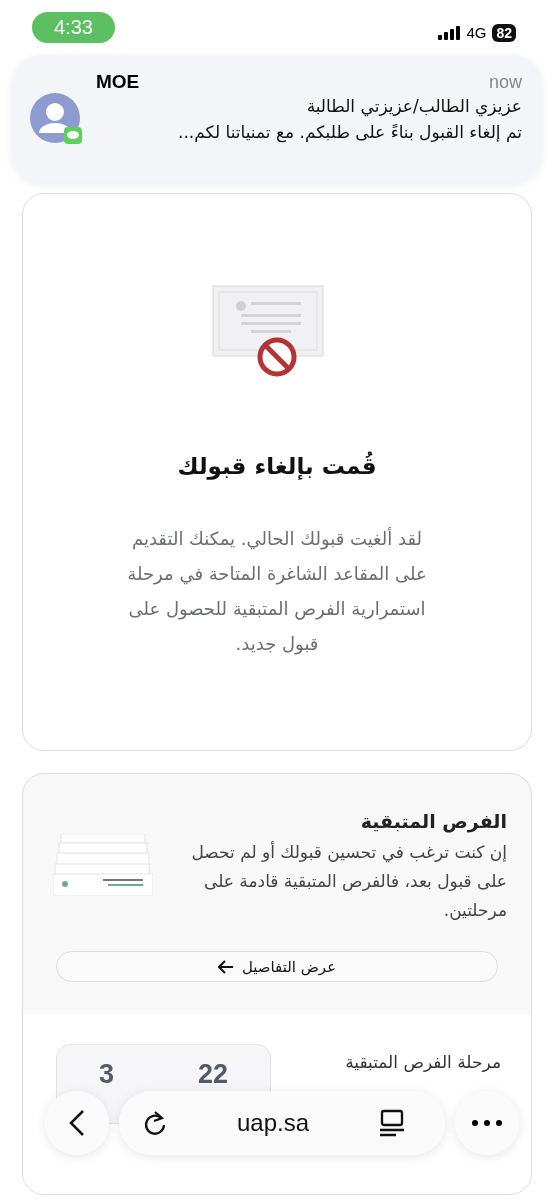 Image resolution: width=554 pixels, height=1200 pixels. What do you see at coordinates (273, 1123) in the screenshot?
I see `url-text: uap.sa` at bounding box center [273, 1123].